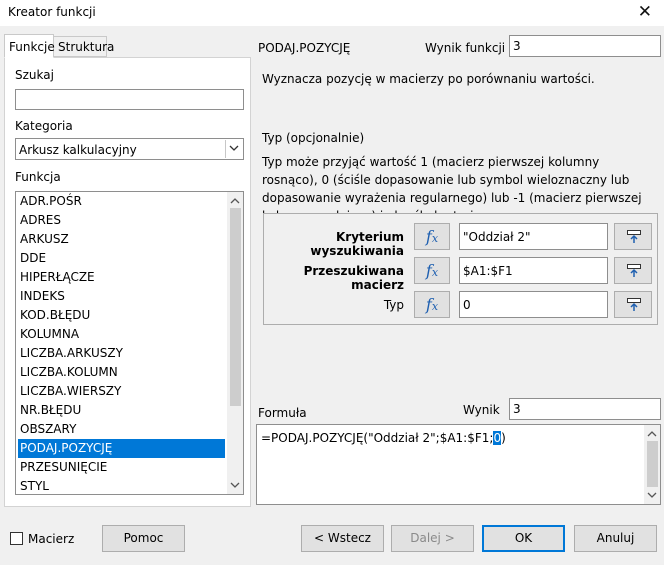  What do you see at coordinates (34, 75) in the screenshot?
I see `search-label: Szukaj` at bounding box center [34, 75].